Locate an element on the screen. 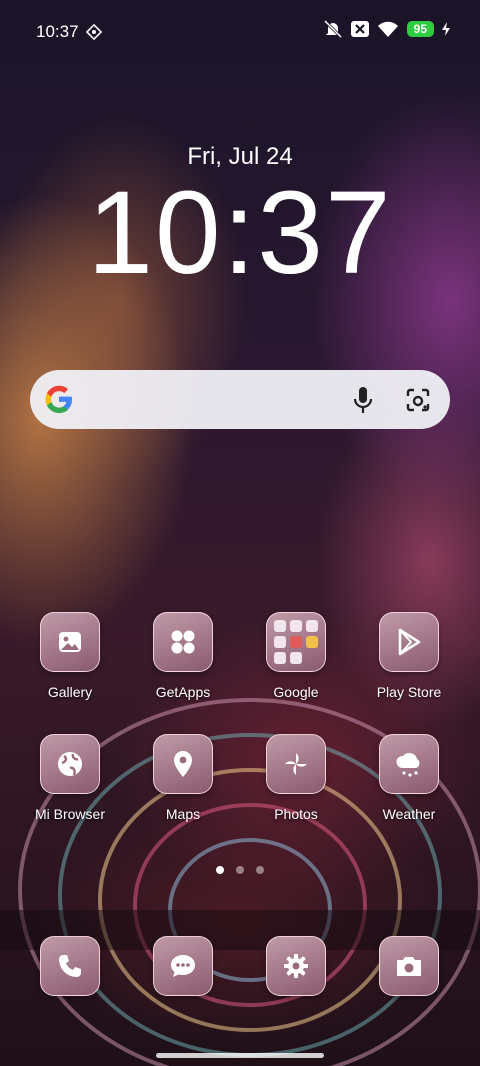 This screenshot has height=1066, width=480. pinwheel-icon is located at coordinates (296, 764).